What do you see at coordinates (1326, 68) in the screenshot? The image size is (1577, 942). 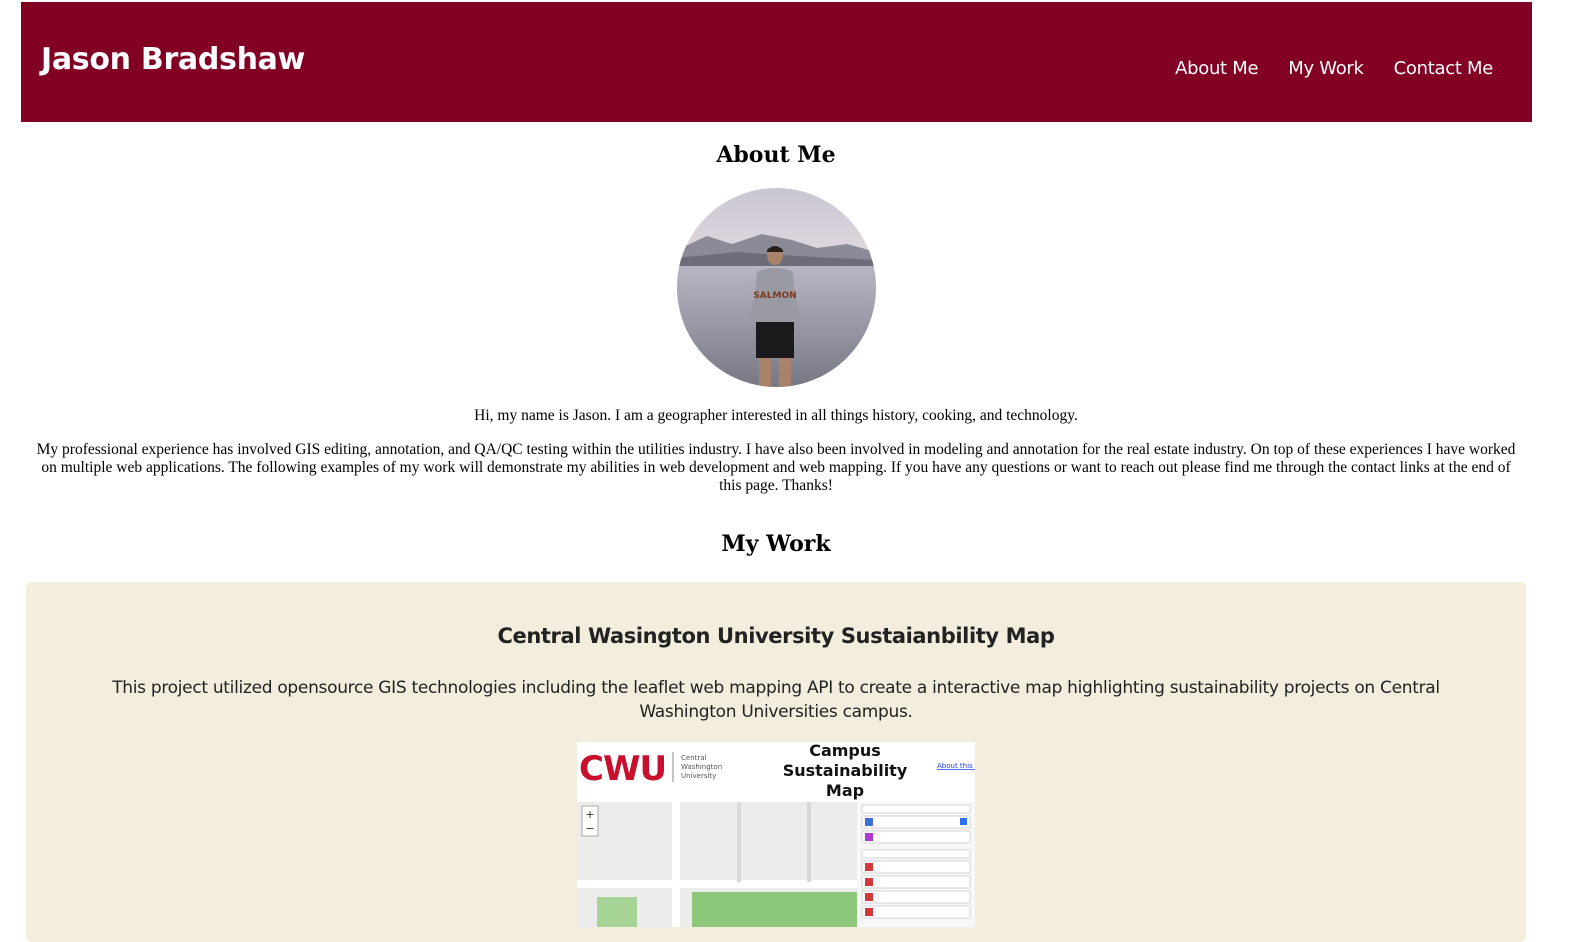 I see `nav-my-work: My Work` at bounding box center [1326, 68].